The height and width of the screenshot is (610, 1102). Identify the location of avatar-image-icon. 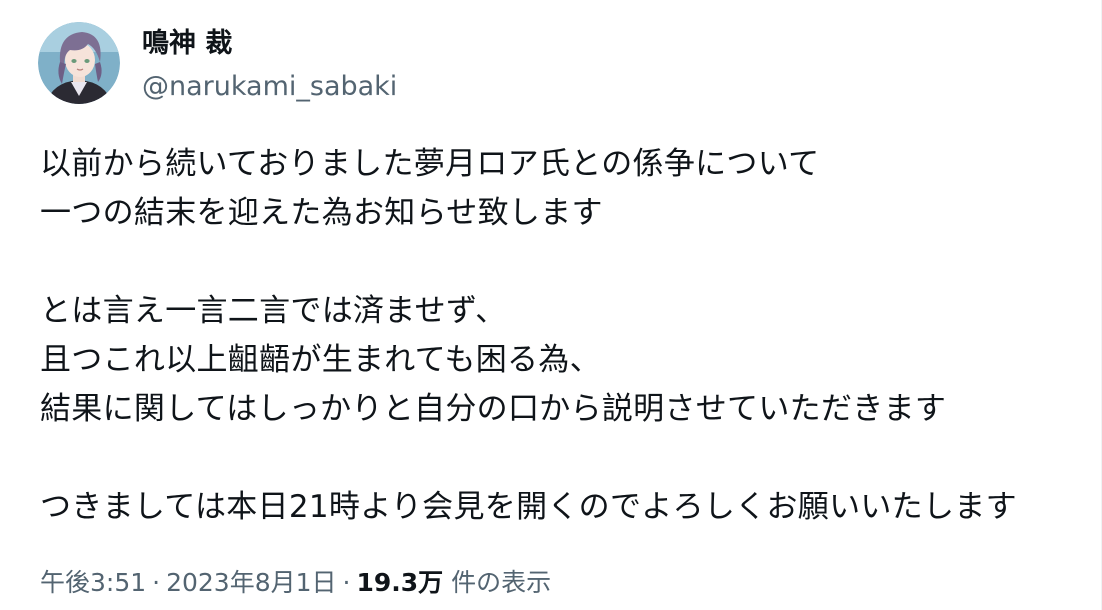
(79, 63).